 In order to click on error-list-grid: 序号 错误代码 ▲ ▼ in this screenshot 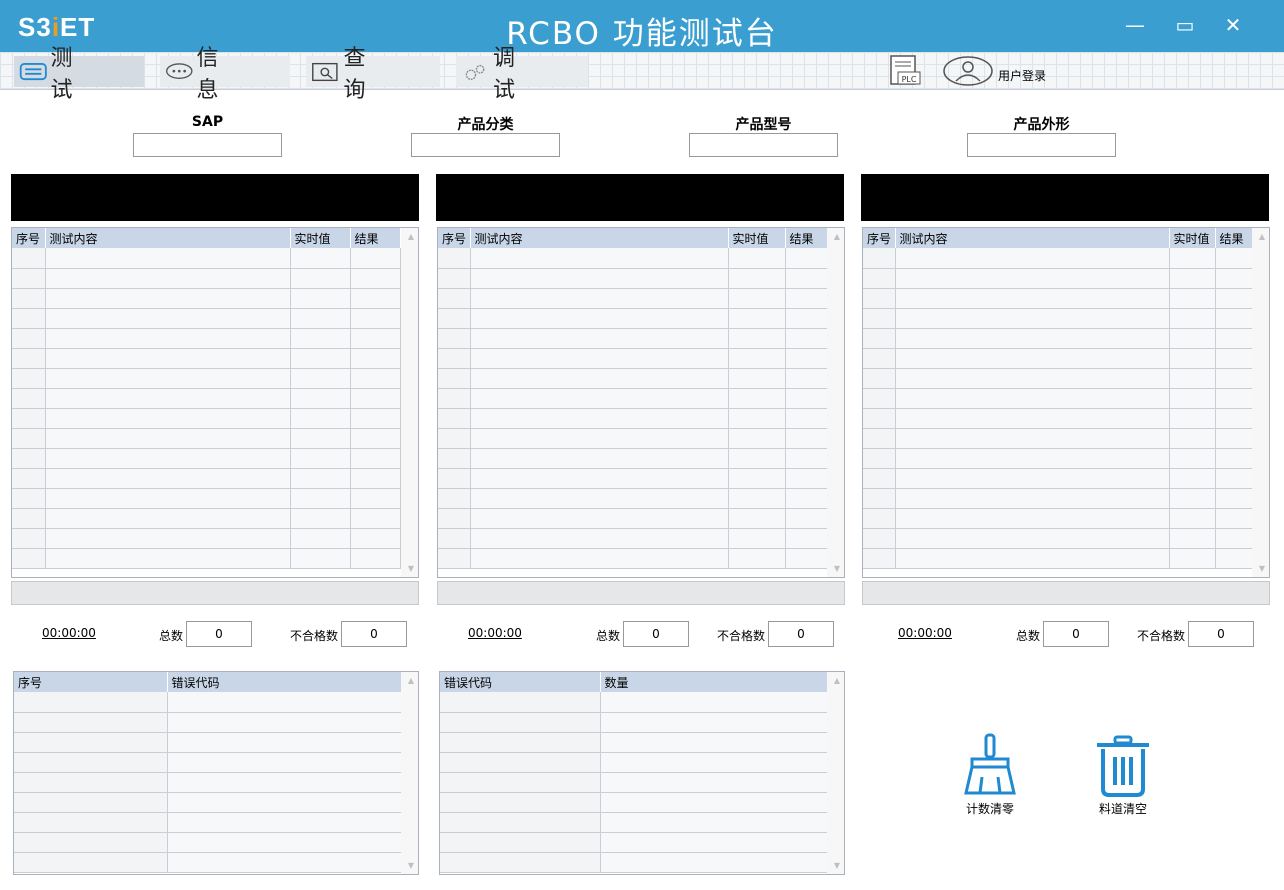, I will do `click(216, 773)`.